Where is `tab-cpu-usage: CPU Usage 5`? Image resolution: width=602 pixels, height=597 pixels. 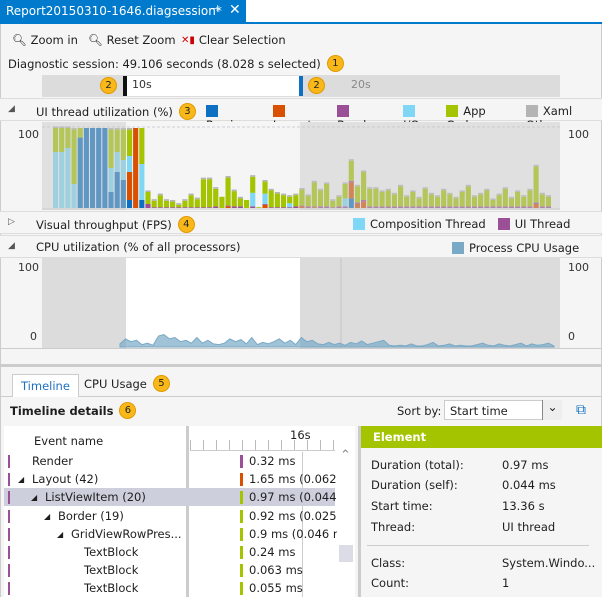
tab-cpu-usage: CPU Usage 5 is located at coordinates (127, 385).